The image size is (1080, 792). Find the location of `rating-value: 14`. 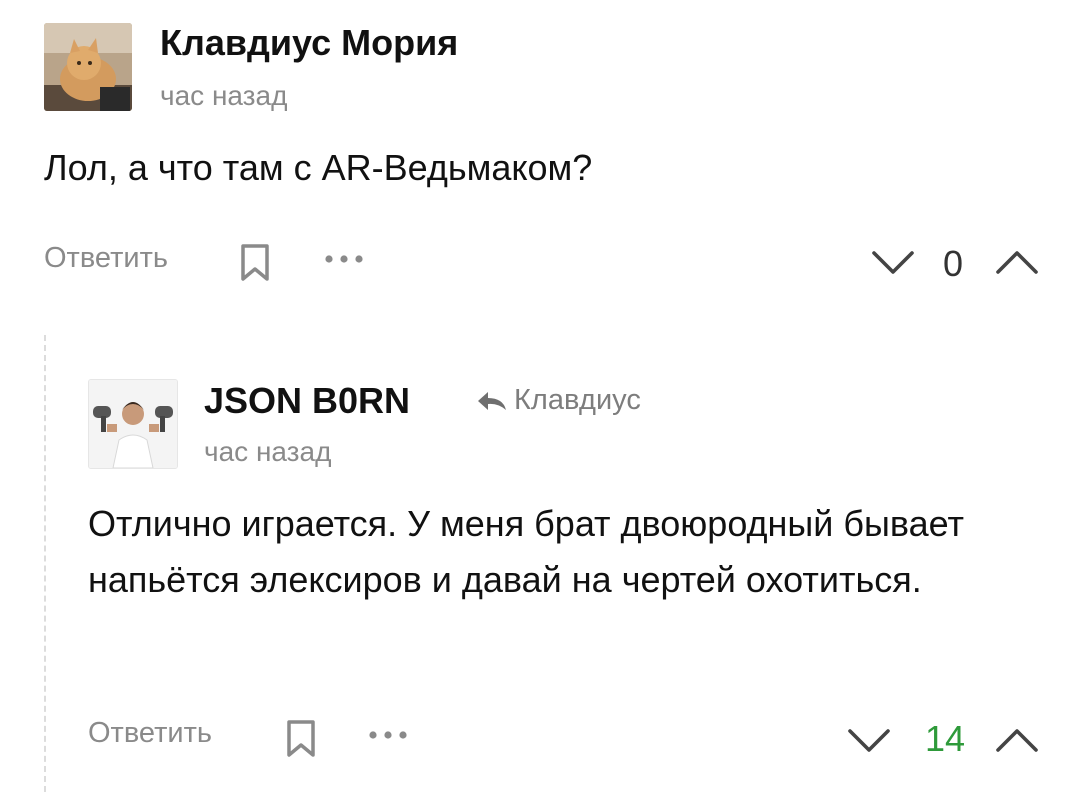

rating-value: 14 is located at coordinates (945, 738).